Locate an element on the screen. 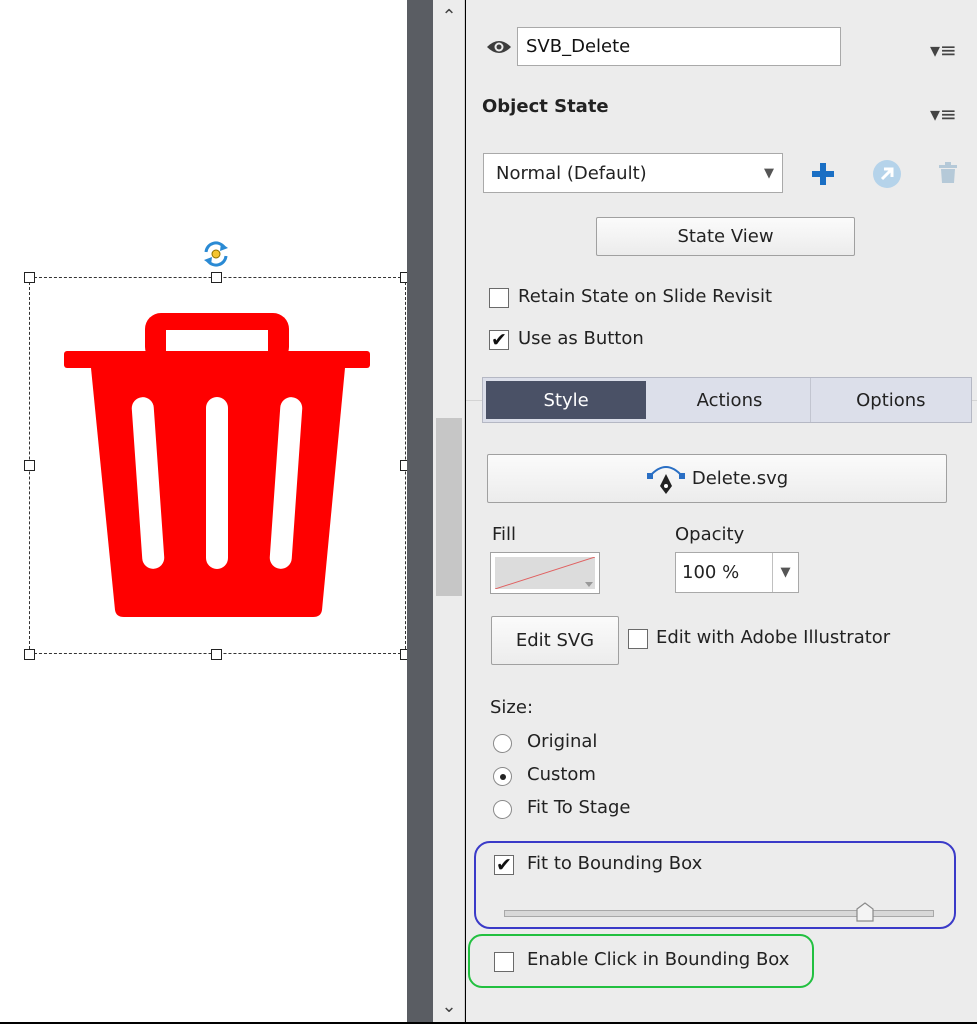 Image resolution: width=977 pixels, height=1024 pixels. selection-bounding-box is located at coordinates (217, 465).